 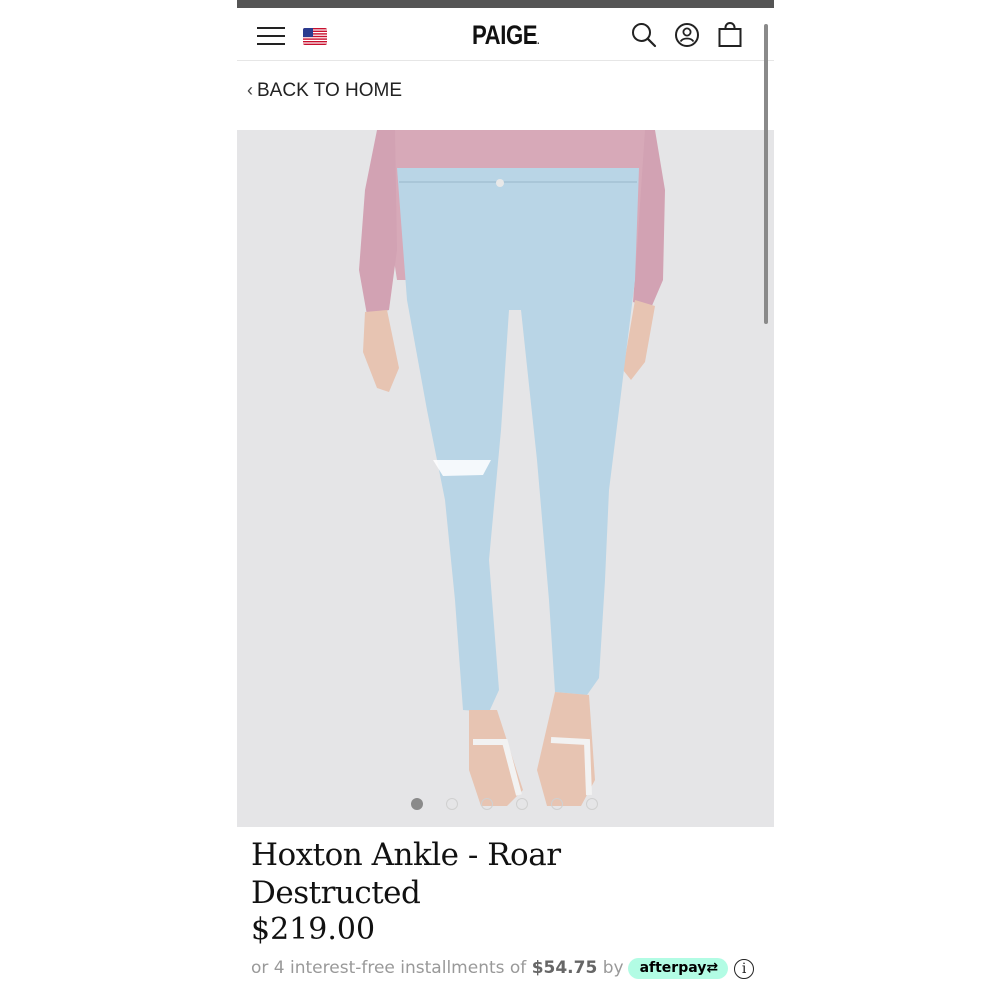 What do you see at coordinates (313, 929) in the screenshot?
I see `product-price: $219.00` at bounding box center [313, 929].